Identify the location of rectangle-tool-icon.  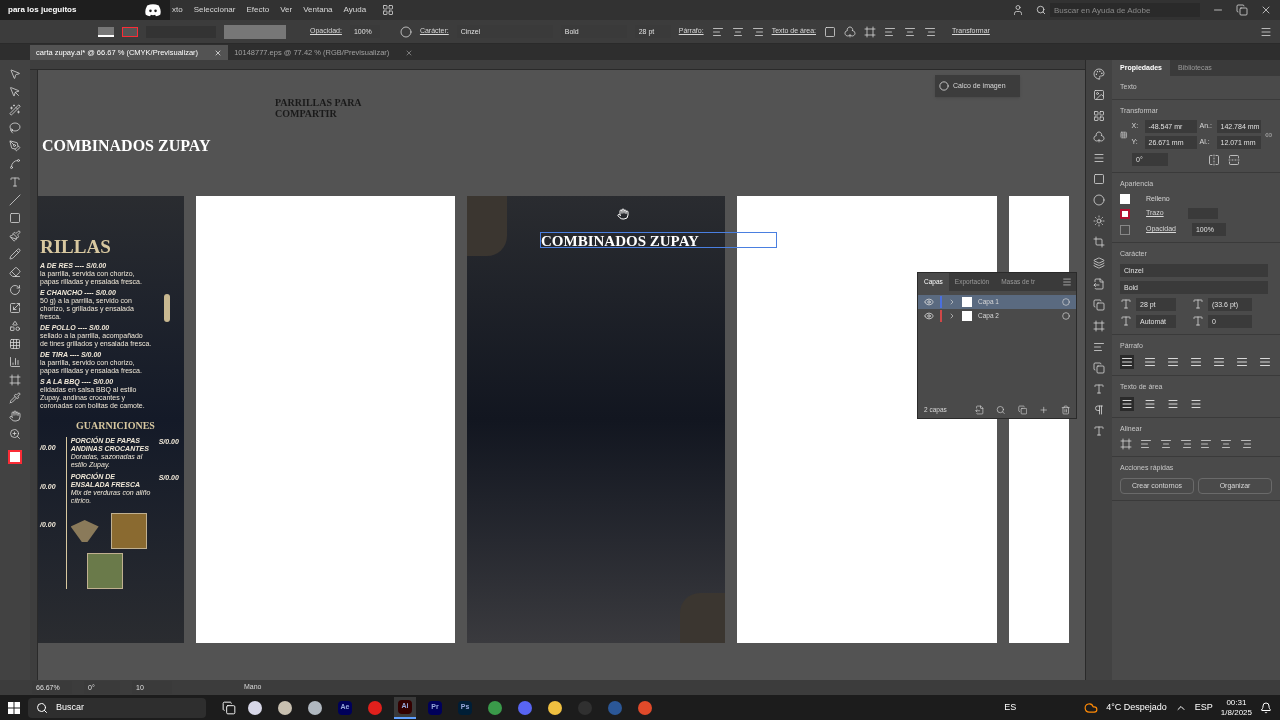
(15, 218).